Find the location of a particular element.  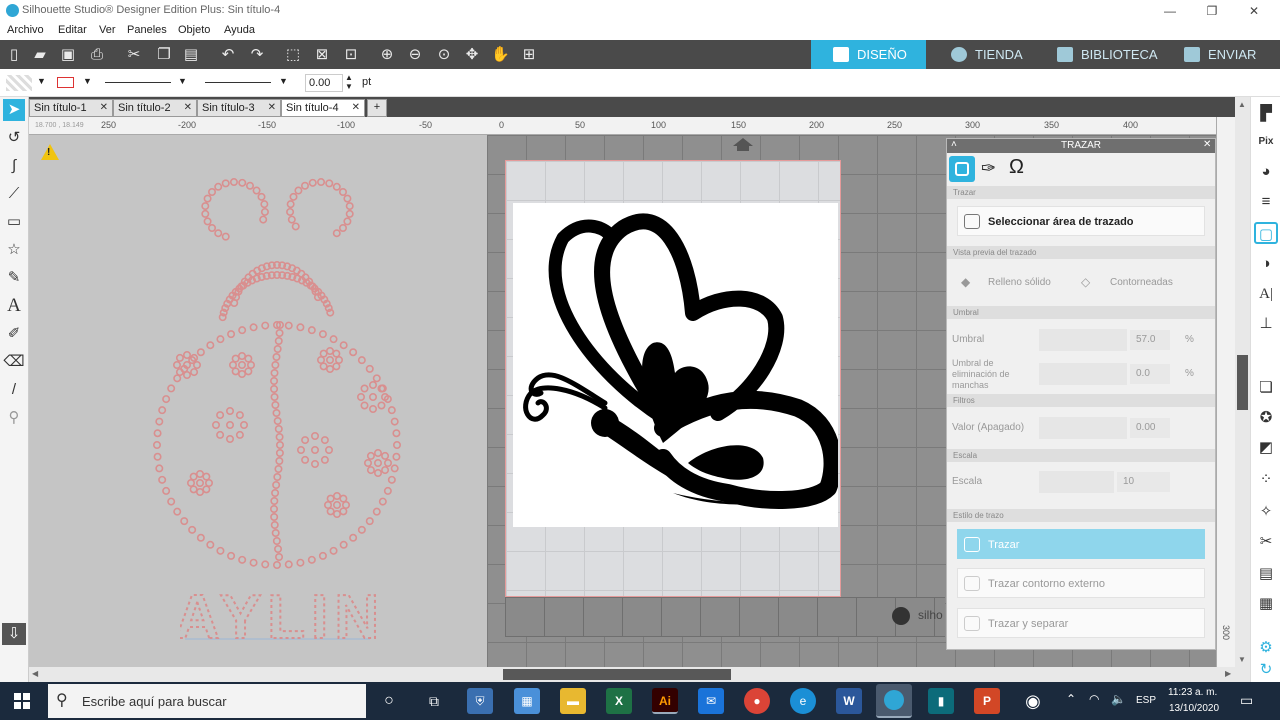

paste-icon: ▤ is located at coordinates (191, 55).